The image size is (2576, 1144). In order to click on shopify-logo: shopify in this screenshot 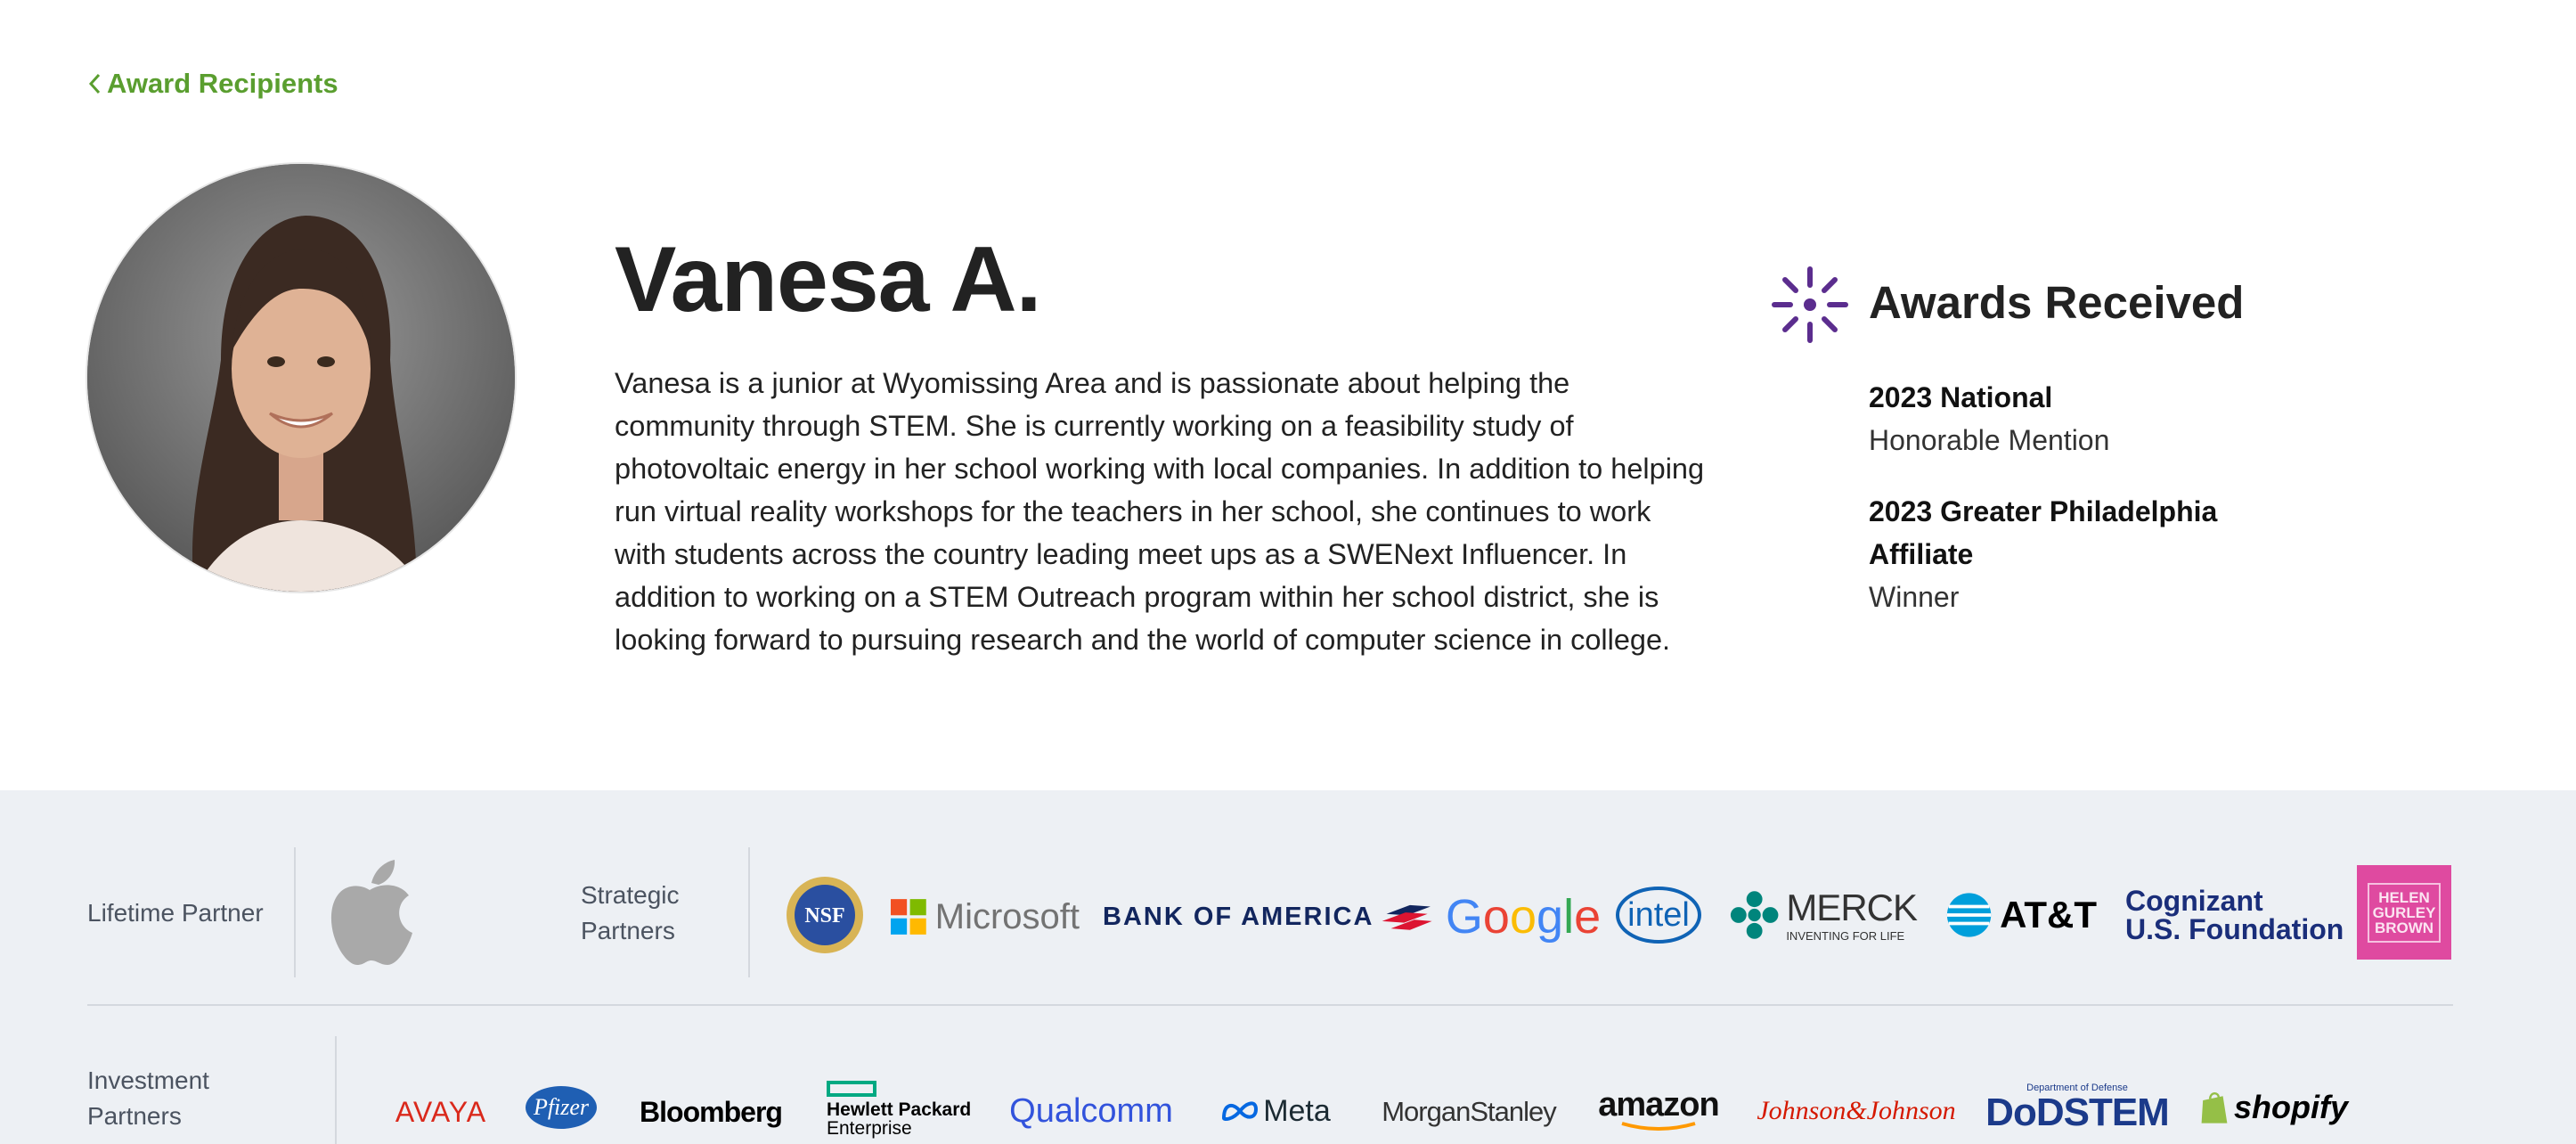, I will do `click(2274, 1107)`.